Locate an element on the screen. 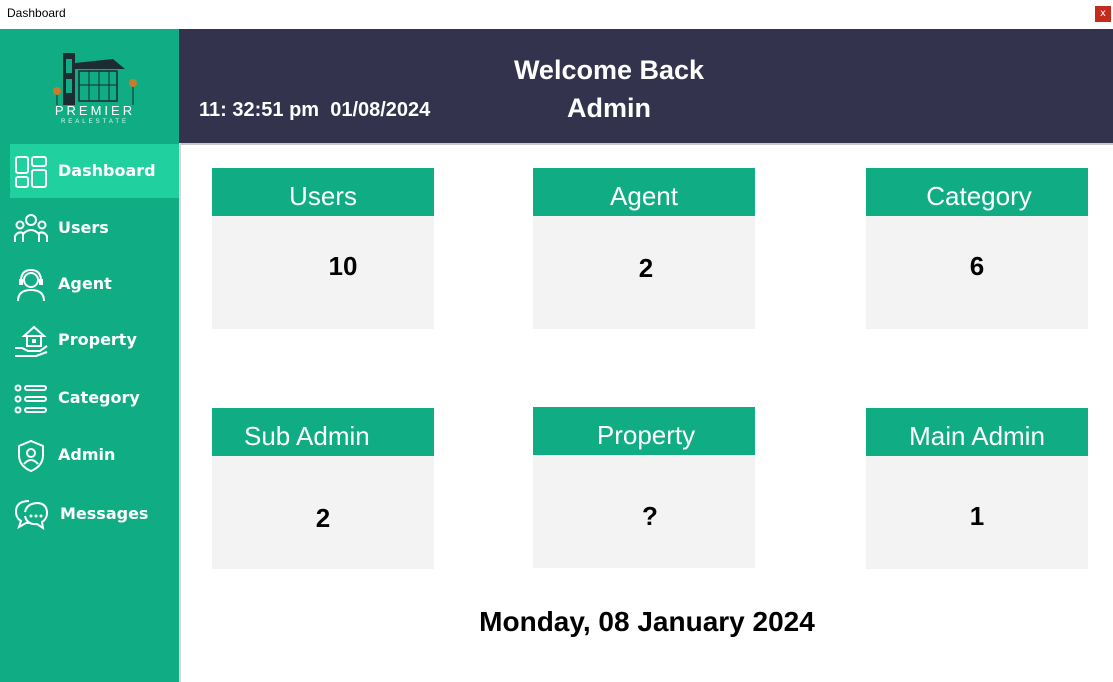  sidebar-item-label: Property is located at coordinates (97, 339).